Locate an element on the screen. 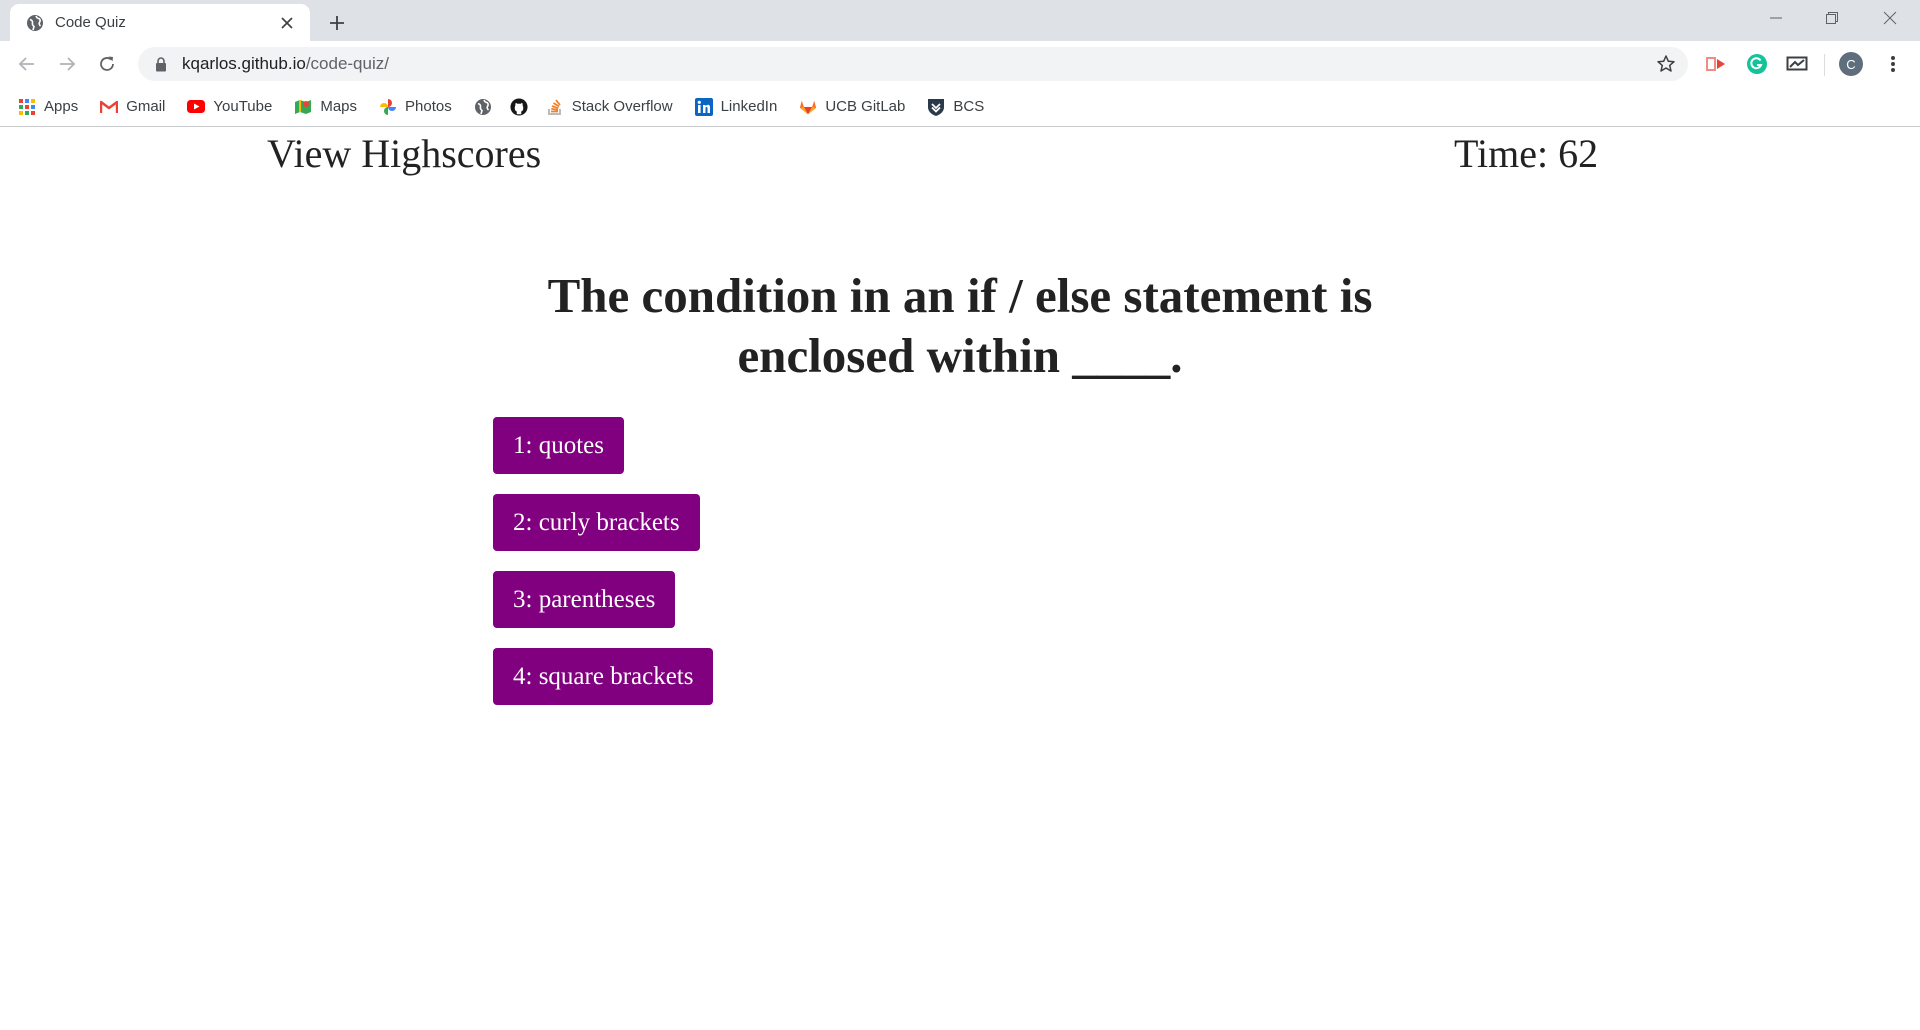 The width and height of the screenshot is (1920, 1030). profile-avatar: C is located at coordinates (1851, 64).